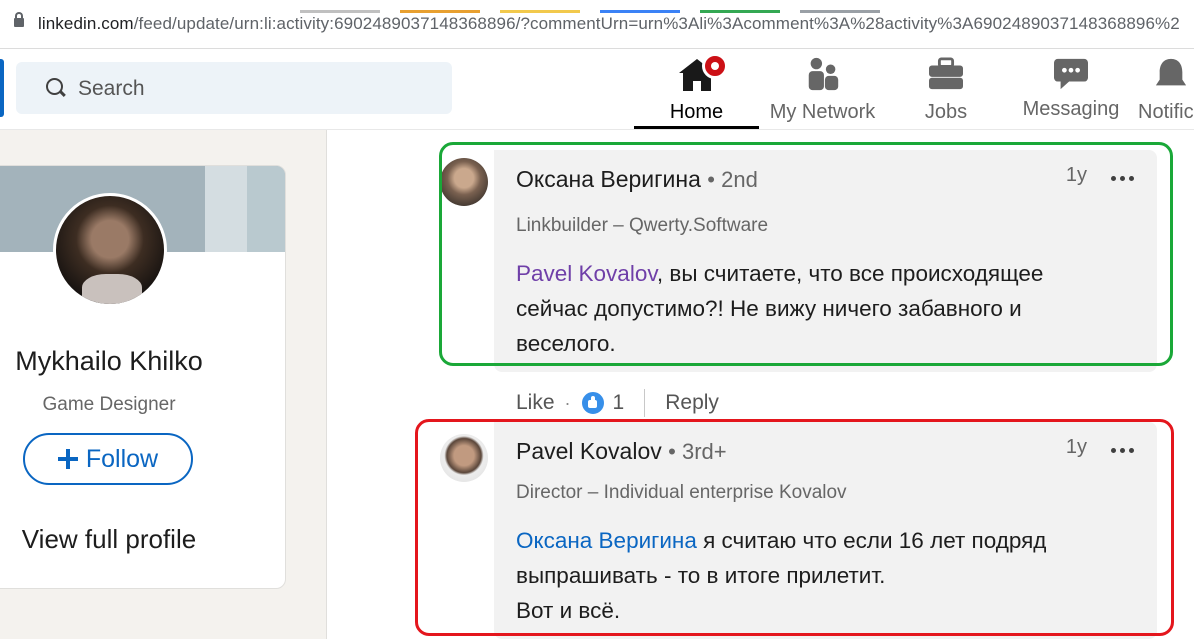  Describe the element at coordinates (597, 89) in the screenshot. I see `global-nav: Home My Network Jobs Messaging Notific` at that location.